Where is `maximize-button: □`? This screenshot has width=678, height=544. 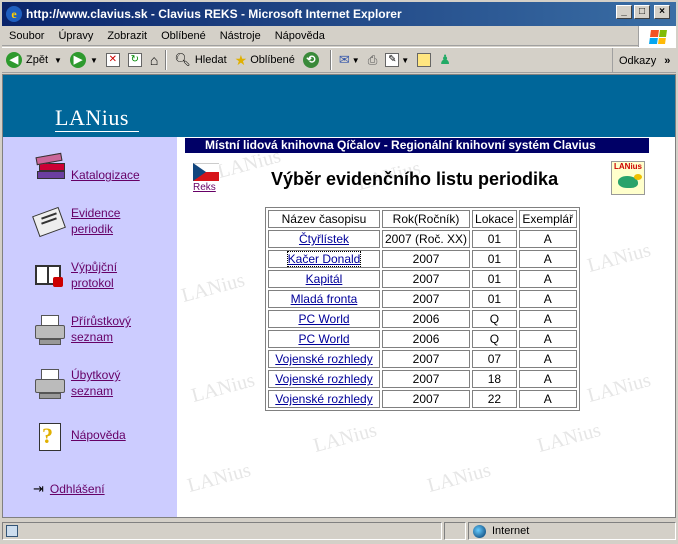 maximize-button: □ is located at coordinates (642, 12).